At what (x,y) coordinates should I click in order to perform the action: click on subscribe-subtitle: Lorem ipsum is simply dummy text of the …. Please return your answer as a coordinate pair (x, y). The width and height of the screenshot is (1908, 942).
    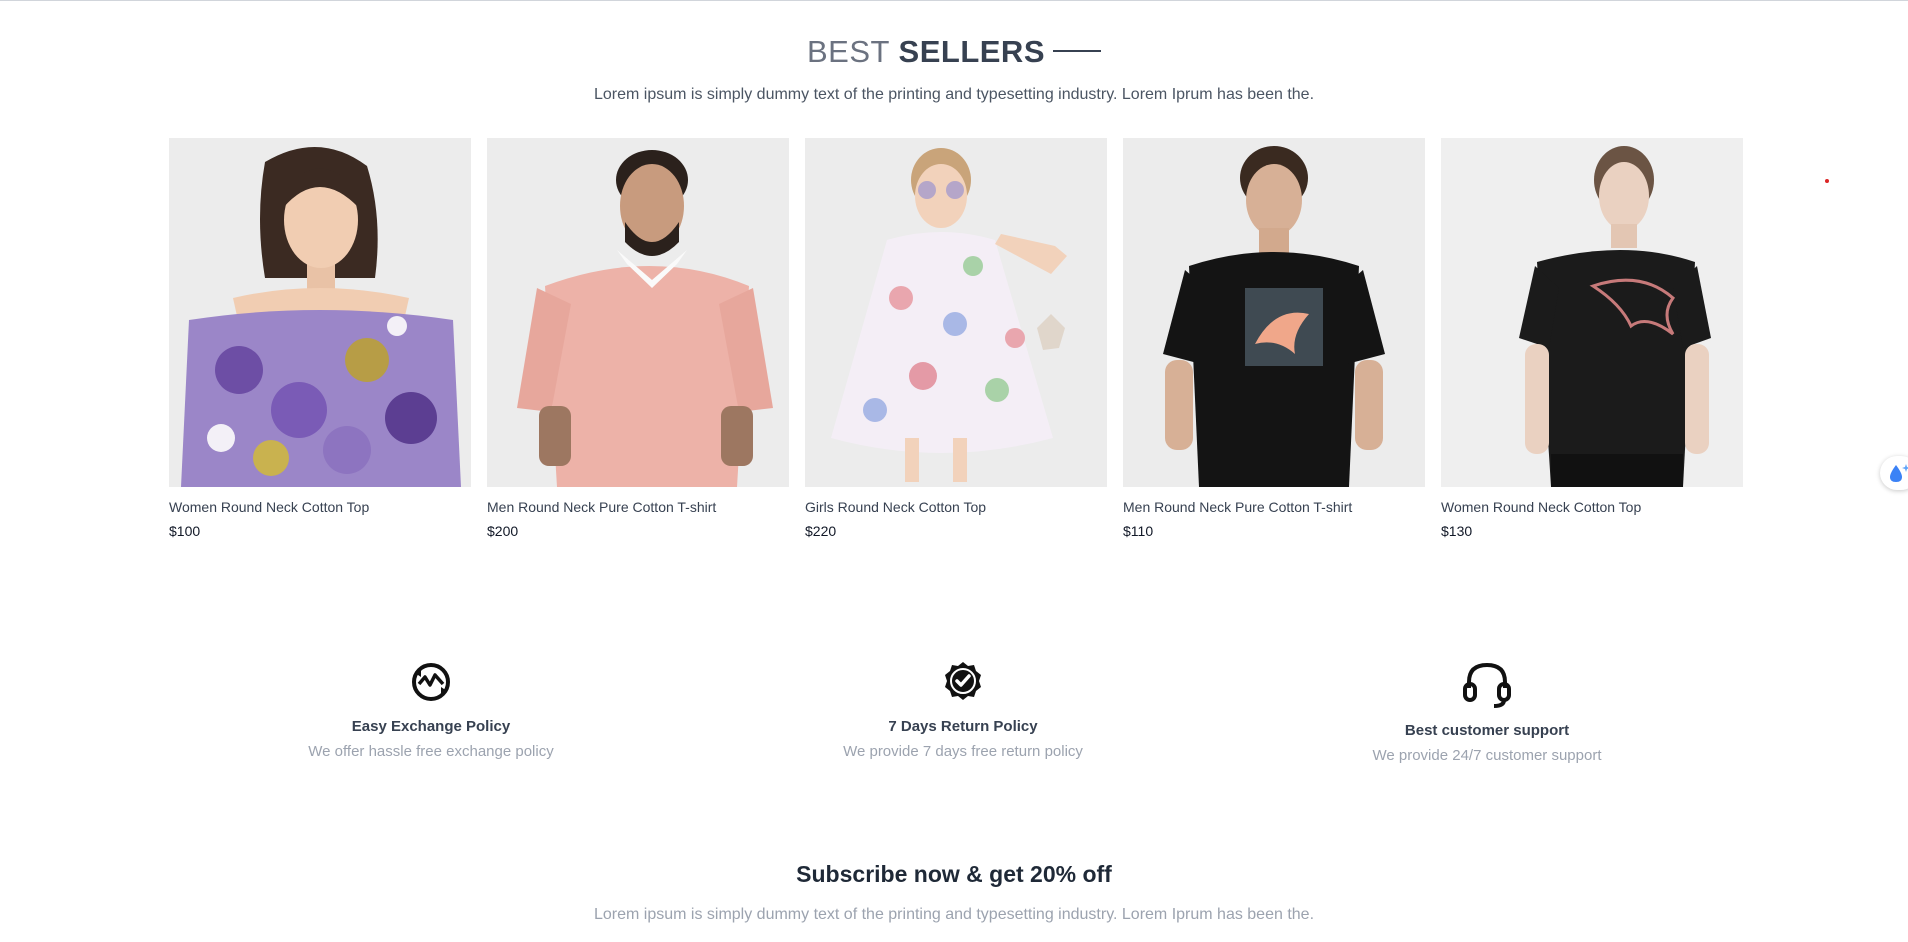
    Looking at the image, I should click on (954, 914).